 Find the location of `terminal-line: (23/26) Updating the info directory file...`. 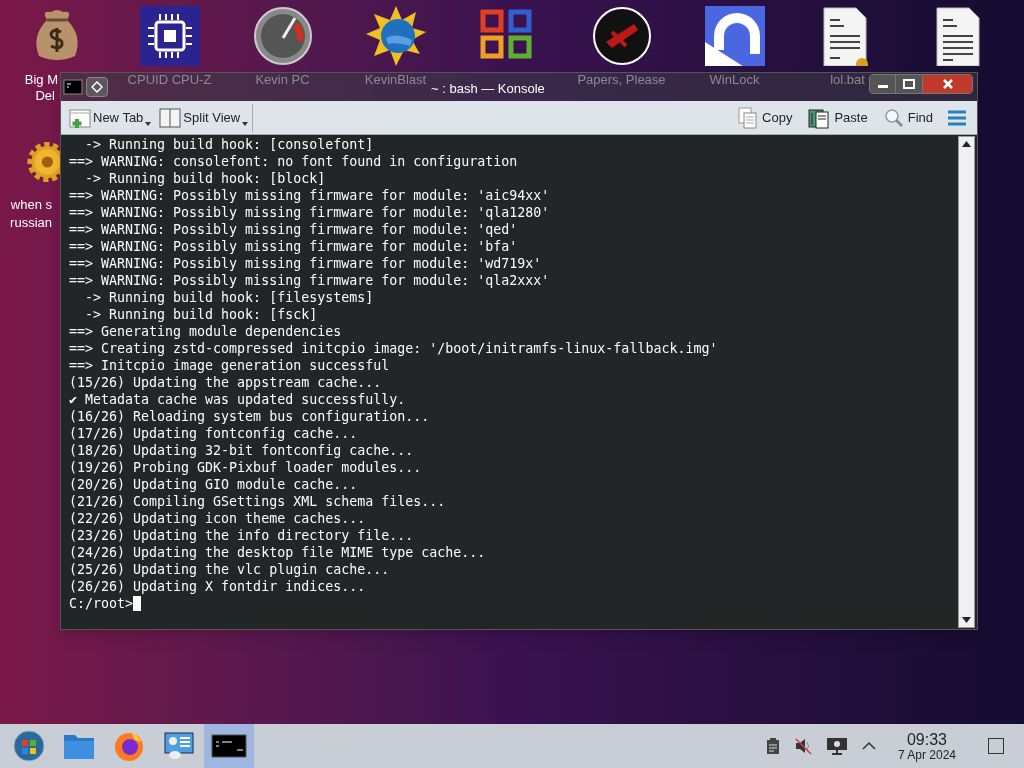

terminal-line: (23/26) Updating the info directory file... is located at coordinates (242, 535).